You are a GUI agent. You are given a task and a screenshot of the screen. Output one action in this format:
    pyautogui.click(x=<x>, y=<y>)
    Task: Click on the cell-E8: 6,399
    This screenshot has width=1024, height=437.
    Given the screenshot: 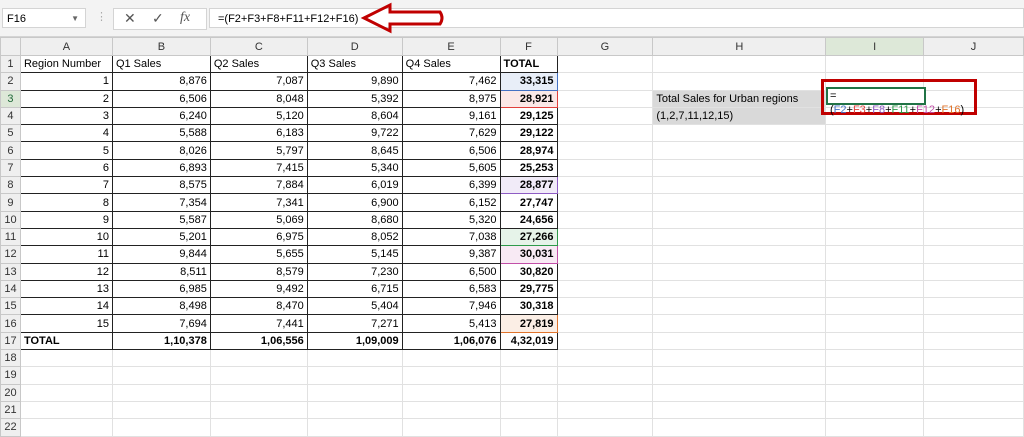 What is the action you would take?
    pyautogui.click(x=451, y=185)
    